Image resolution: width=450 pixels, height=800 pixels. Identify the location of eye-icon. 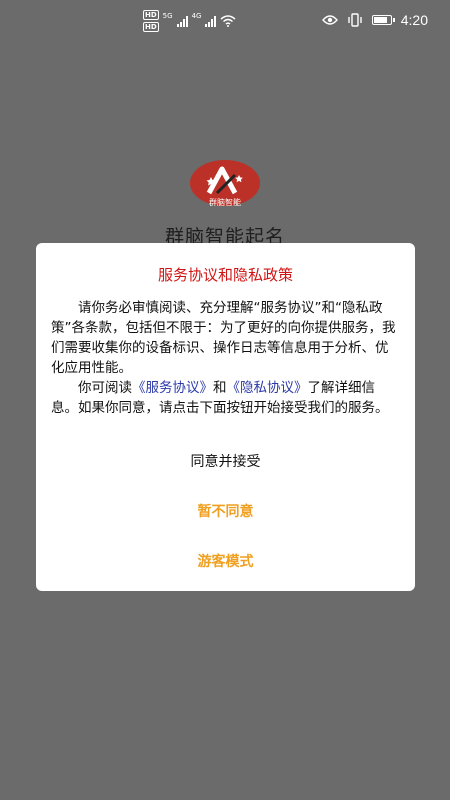
(329, 20).